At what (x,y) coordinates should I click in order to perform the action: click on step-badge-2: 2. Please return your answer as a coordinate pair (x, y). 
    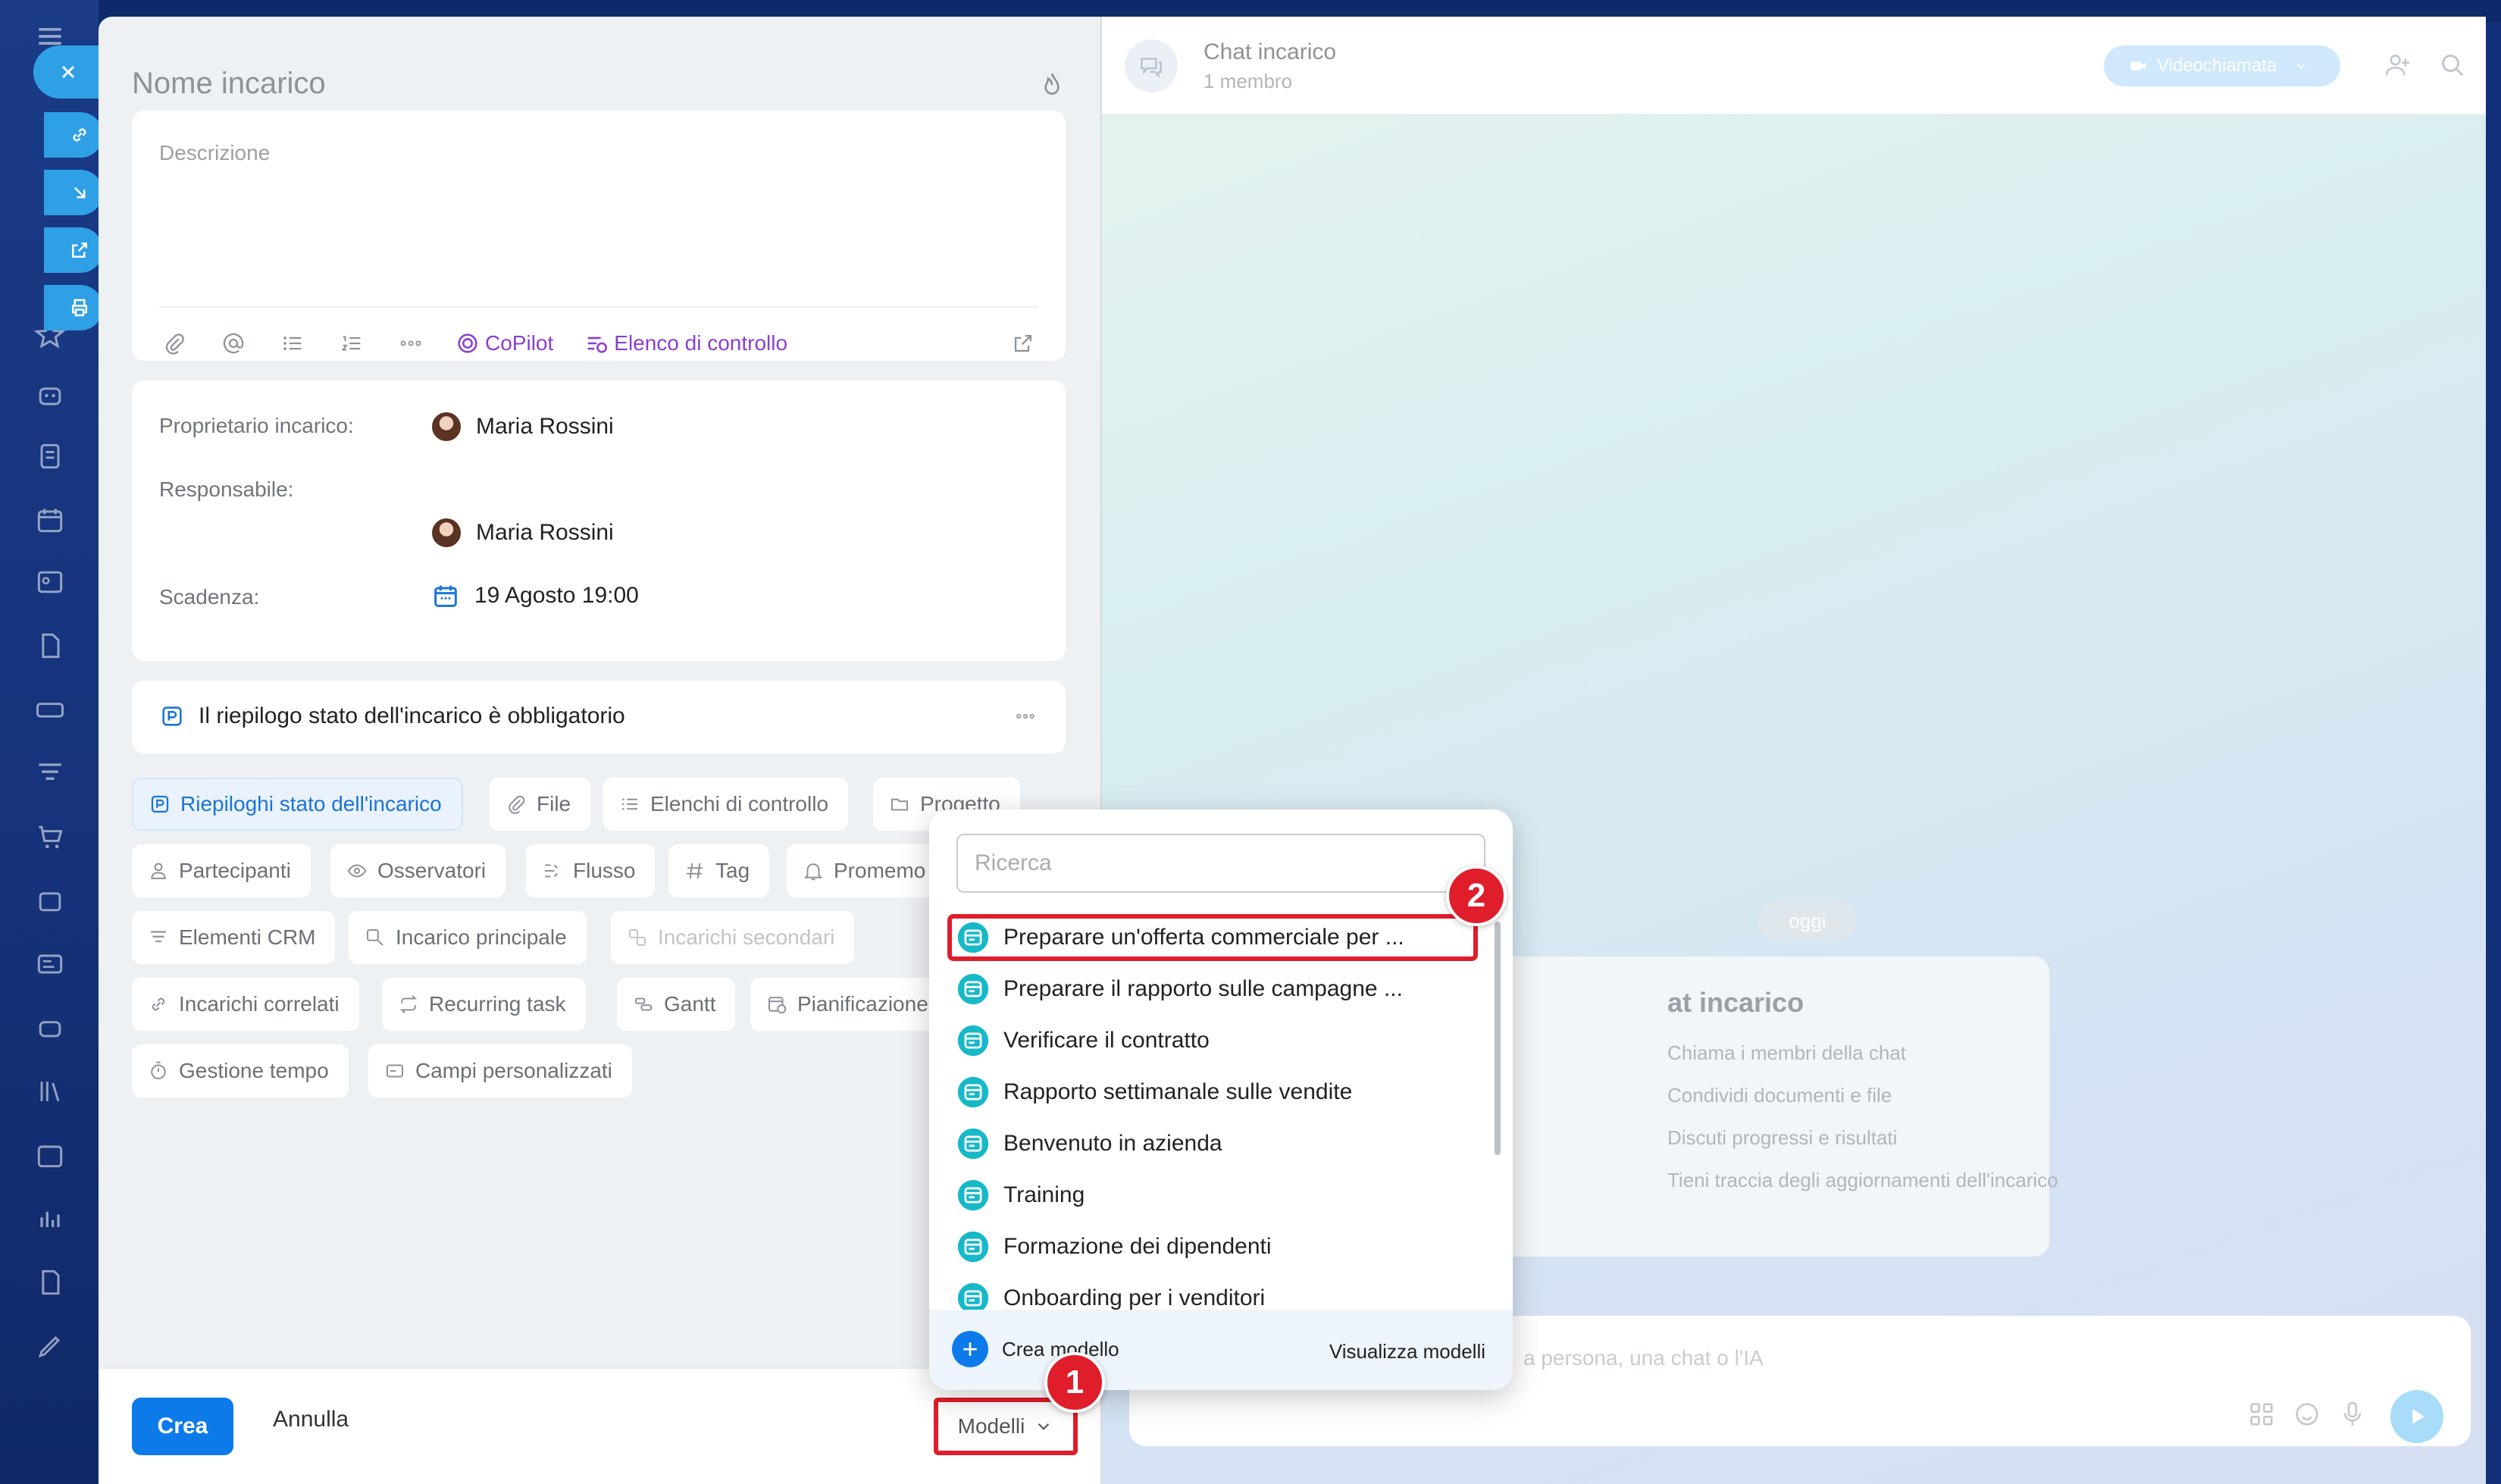
    Looking at the image, I should click on (1476, 896).